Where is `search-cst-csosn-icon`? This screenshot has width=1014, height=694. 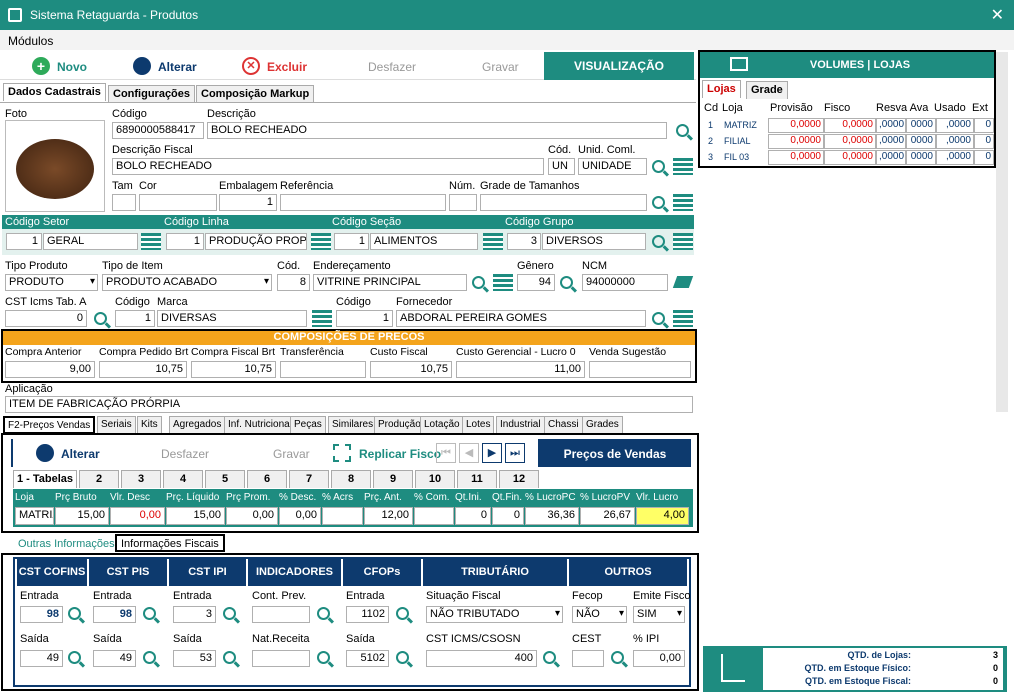 search-cst-csosn-icon is located at coordinates (549, 657).